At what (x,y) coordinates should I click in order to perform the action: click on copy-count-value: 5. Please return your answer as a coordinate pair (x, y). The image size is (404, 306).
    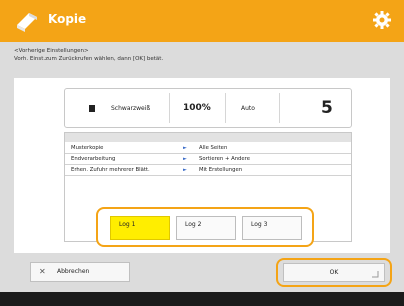
    Looking at the image, I should click on (327, 108).